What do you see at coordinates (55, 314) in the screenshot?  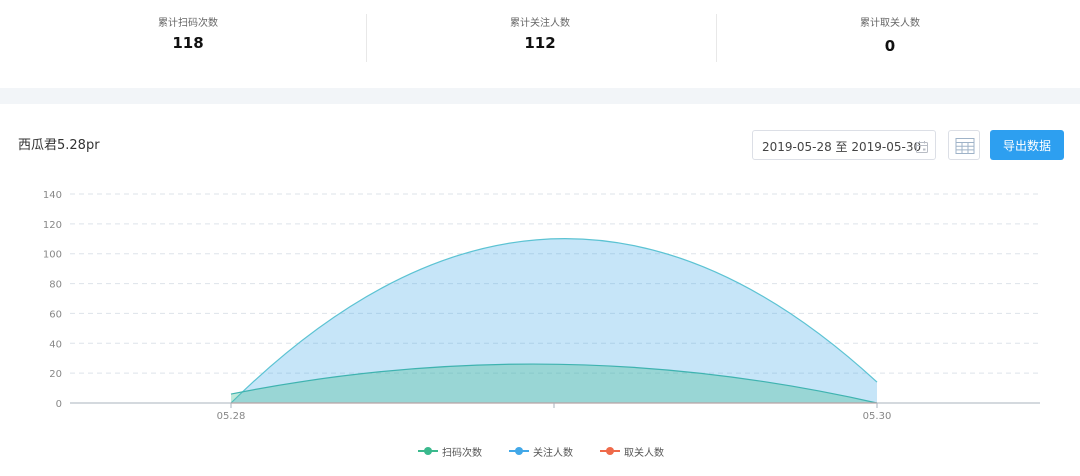 I see `y-tick-label: 60` at bounding box center [55, 314].